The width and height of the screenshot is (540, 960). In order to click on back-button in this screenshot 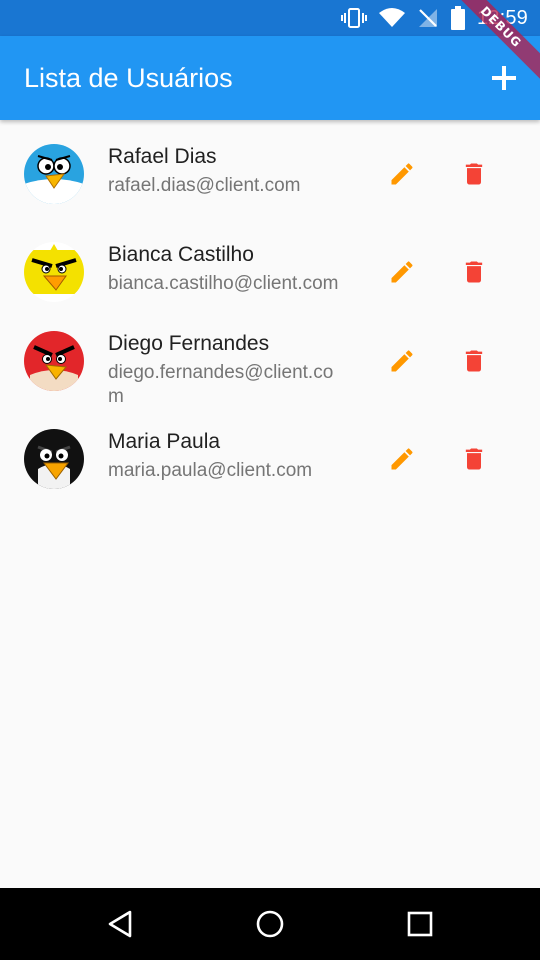, I will do `click(120, 924)`.